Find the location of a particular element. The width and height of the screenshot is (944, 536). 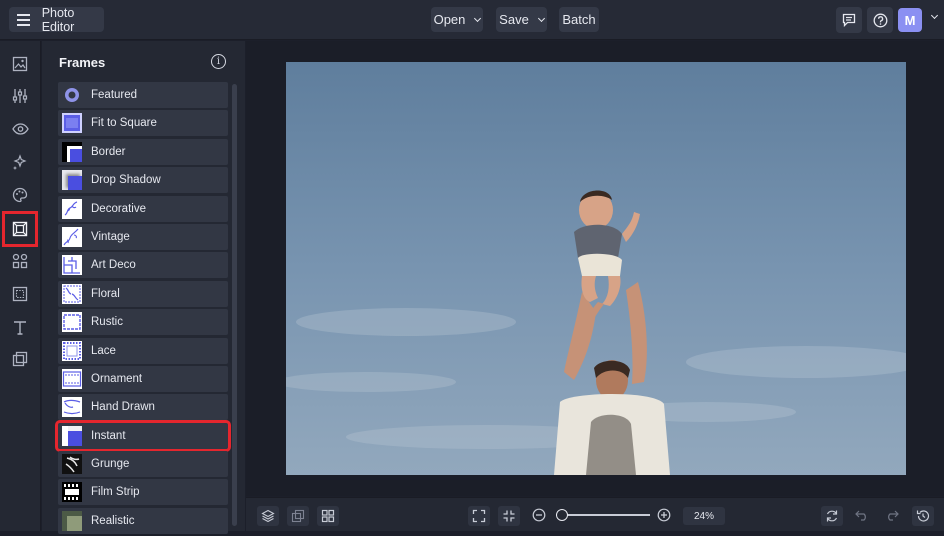

expand-icon is located at coordinates (479, 516).